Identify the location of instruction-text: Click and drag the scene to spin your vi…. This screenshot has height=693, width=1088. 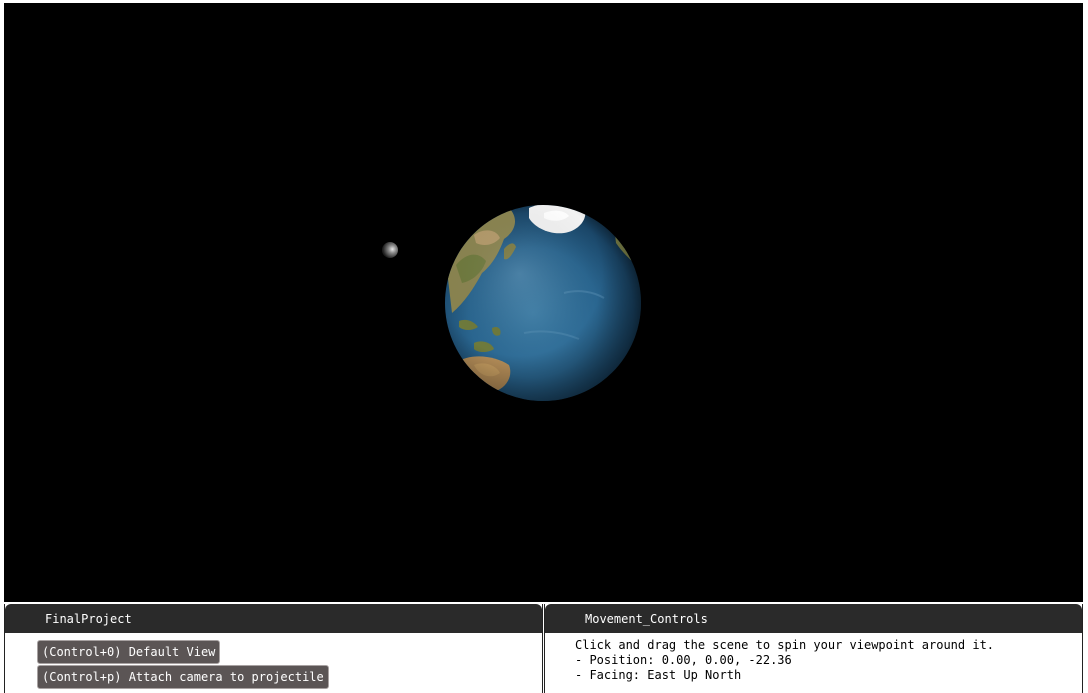
(785, 645).